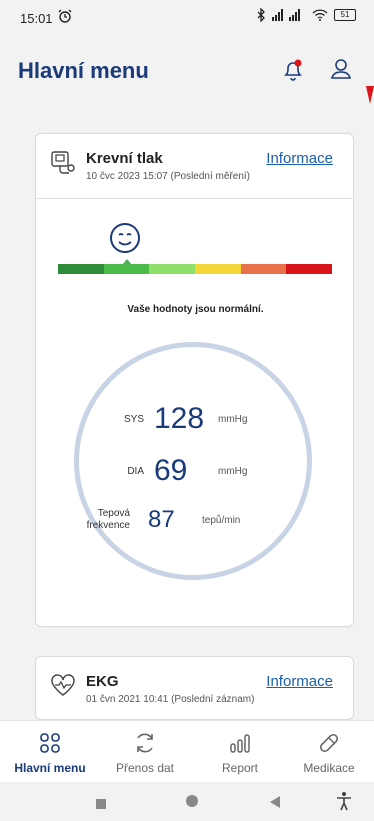  I want to click on card-subtitle: 01 čvn 2021 10:41 (Poslední záznam), so click(170, 699).